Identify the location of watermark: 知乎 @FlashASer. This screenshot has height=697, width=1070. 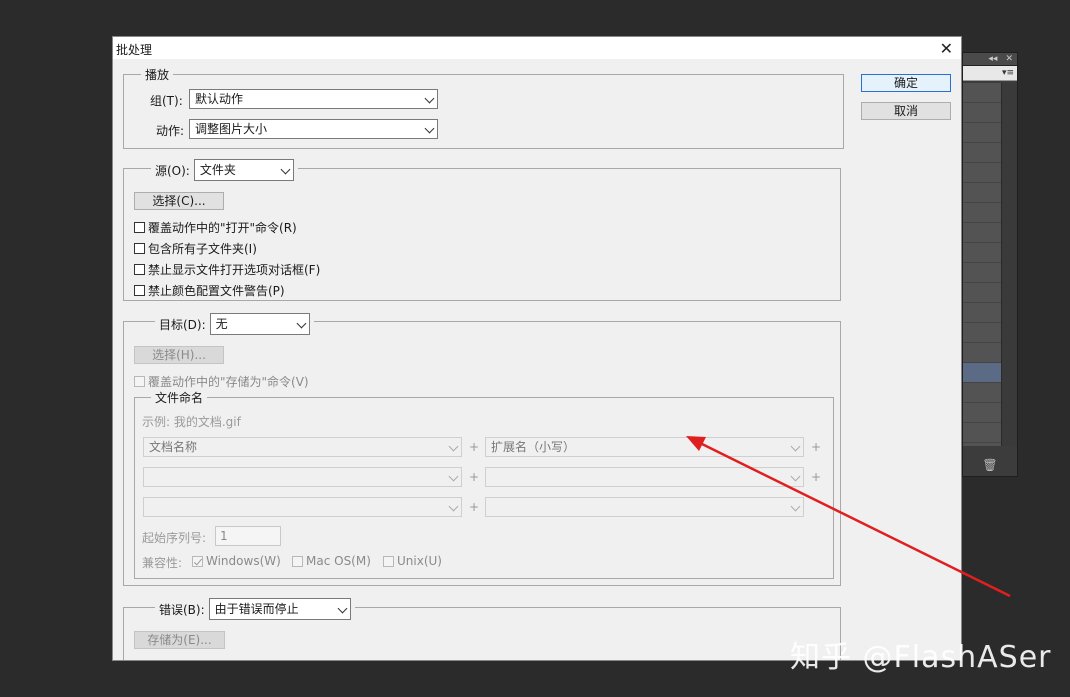
(921, 657).